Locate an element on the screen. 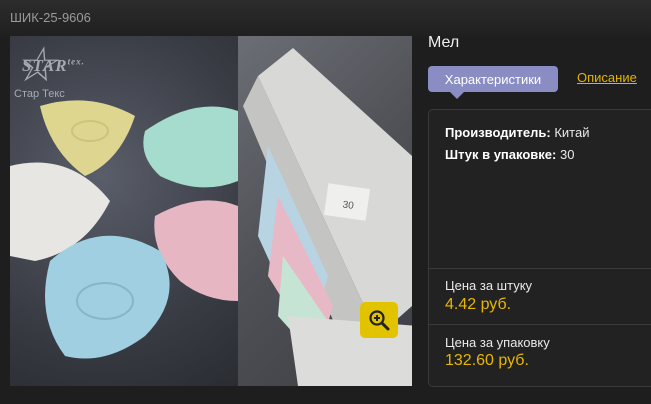 This screenshot has width=651, height=404. spec-pack-quantity: Штук в упаковке: 30 is located at coordinates (509, 154).